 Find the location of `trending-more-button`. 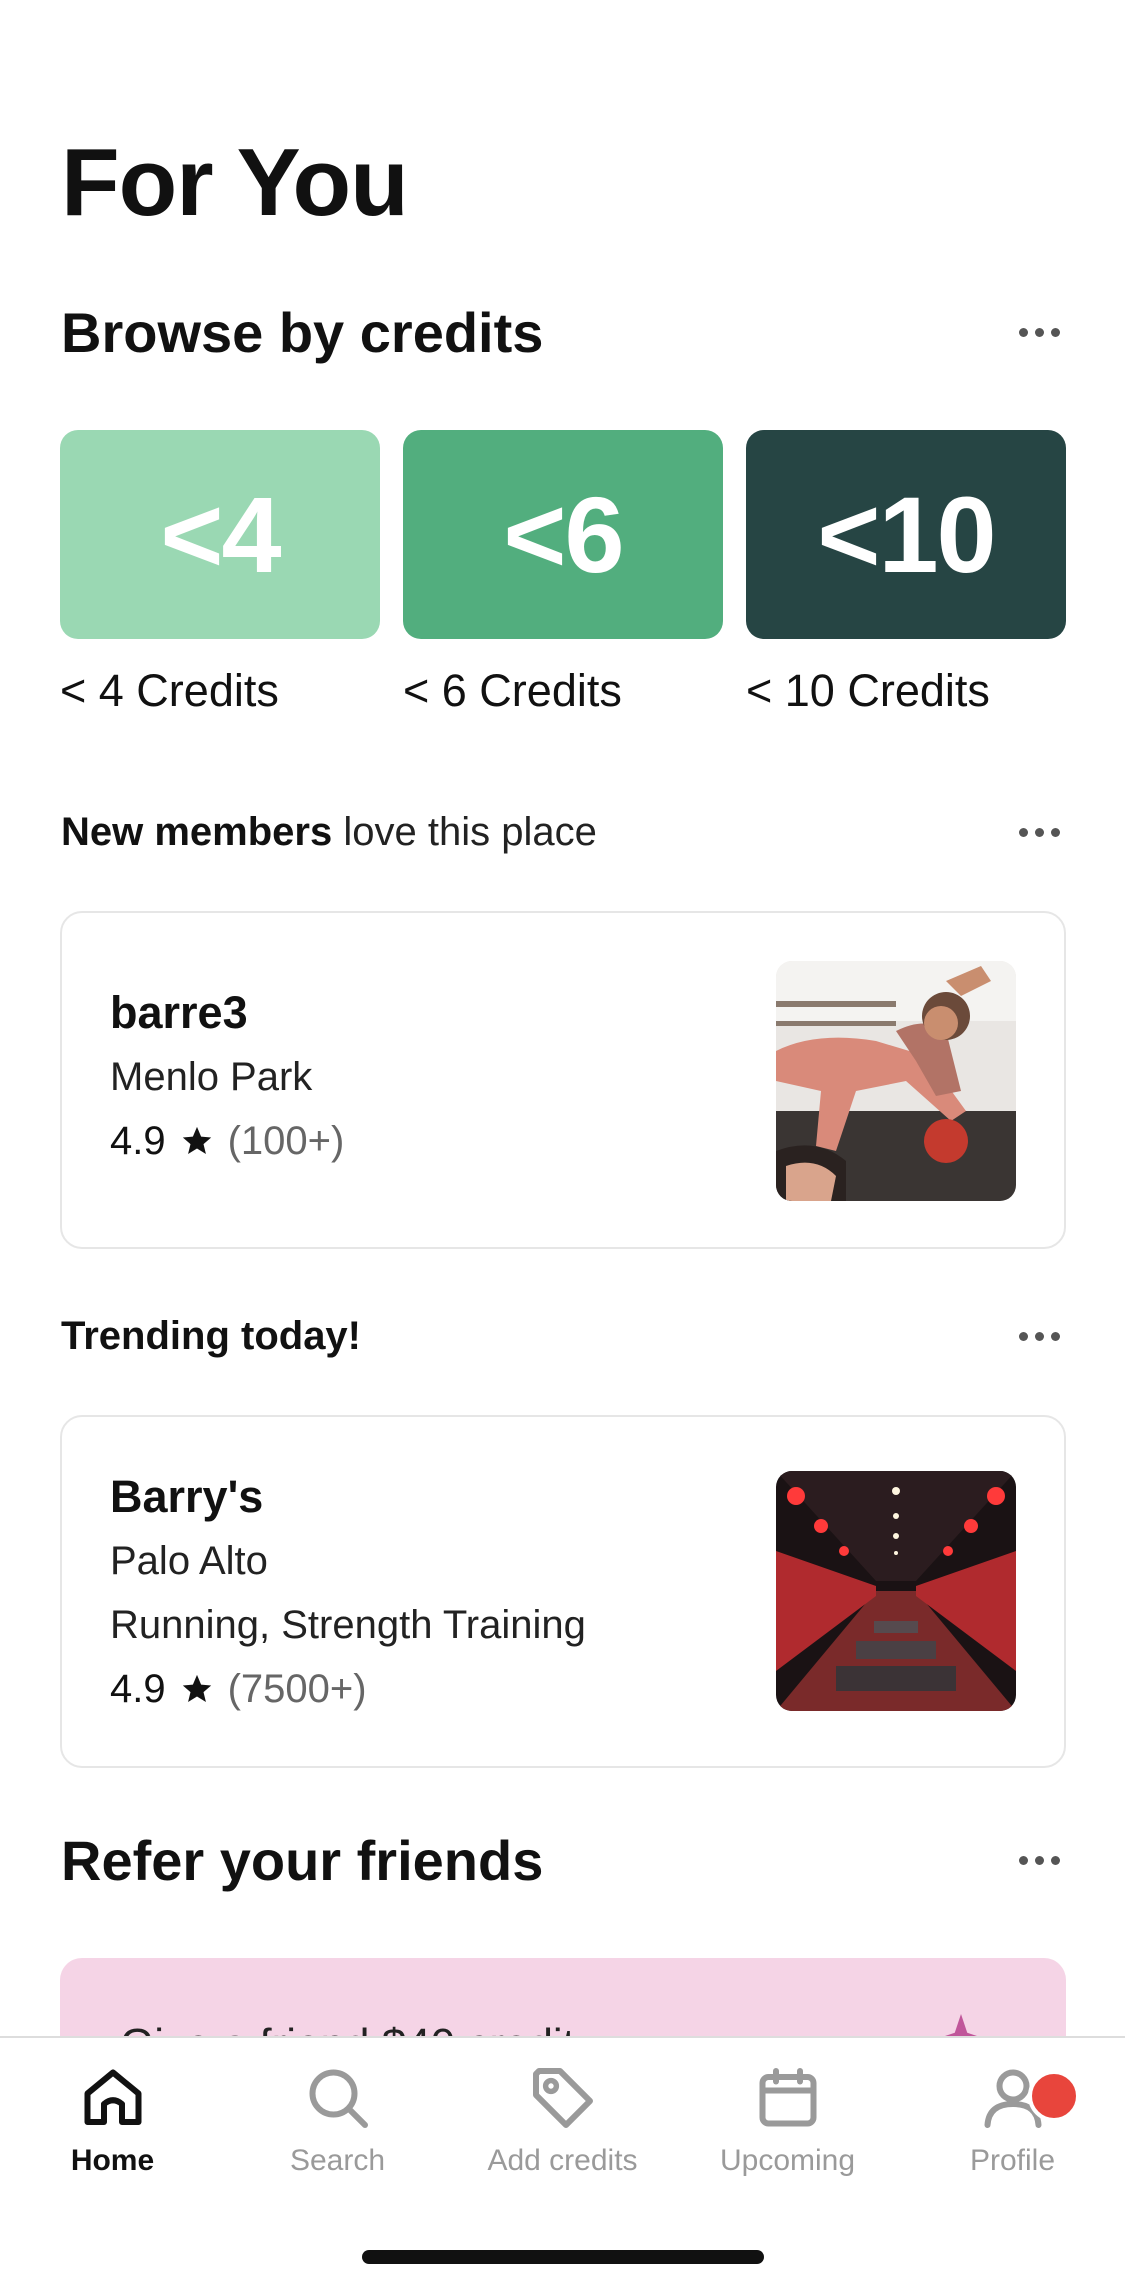

trending-more-button is located at coordinates (1039, 1336).